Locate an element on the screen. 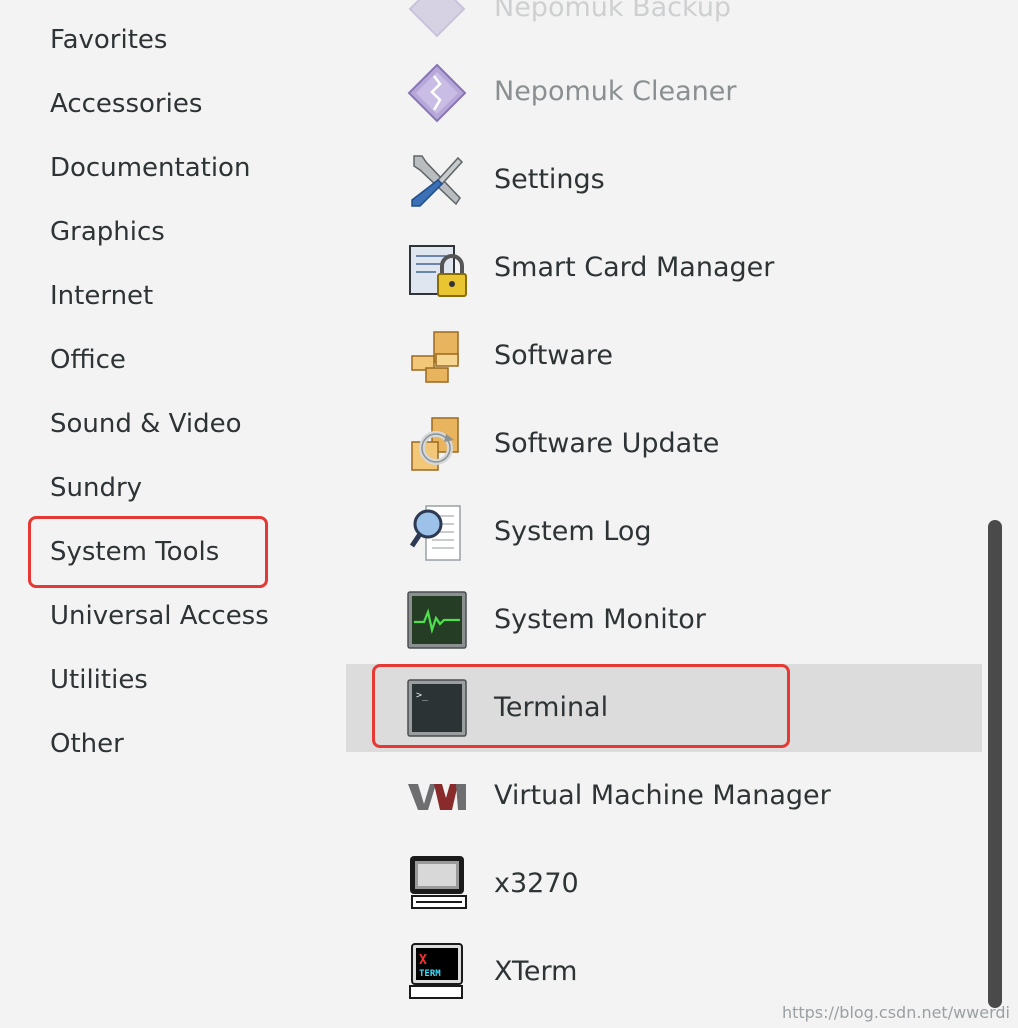  app-label: System Log is located at coordinates (573, 531).